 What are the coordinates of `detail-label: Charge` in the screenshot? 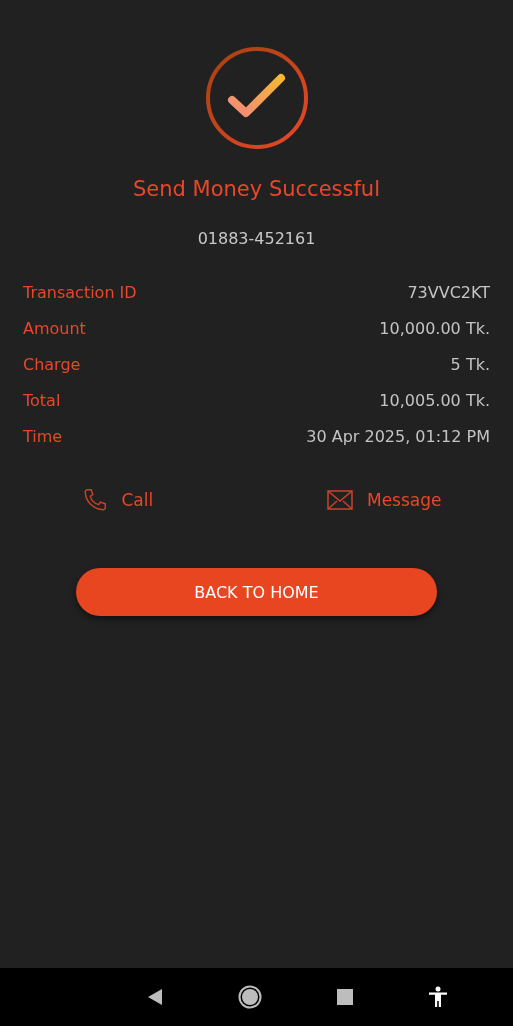 It's located at (52, 364).